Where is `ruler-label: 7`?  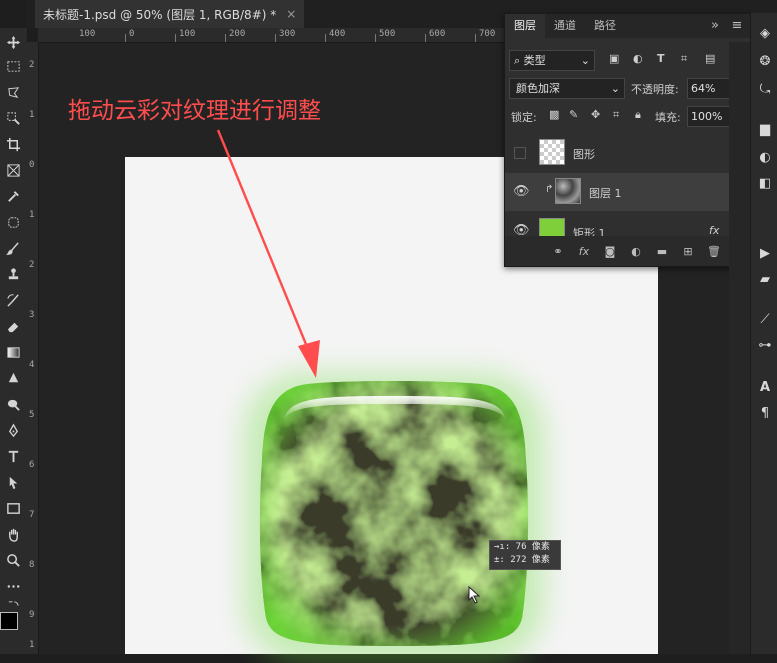 ruler-label: 7 is located at coordinates (32, 515).